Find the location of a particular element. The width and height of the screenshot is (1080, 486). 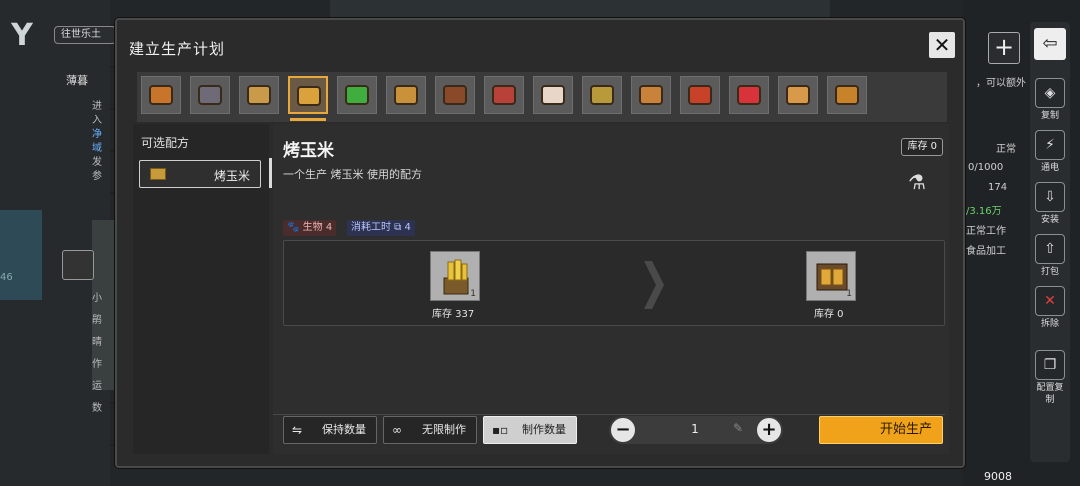

quantity-stepper: − 1 ✎ + is located at coordinates (696, 430).